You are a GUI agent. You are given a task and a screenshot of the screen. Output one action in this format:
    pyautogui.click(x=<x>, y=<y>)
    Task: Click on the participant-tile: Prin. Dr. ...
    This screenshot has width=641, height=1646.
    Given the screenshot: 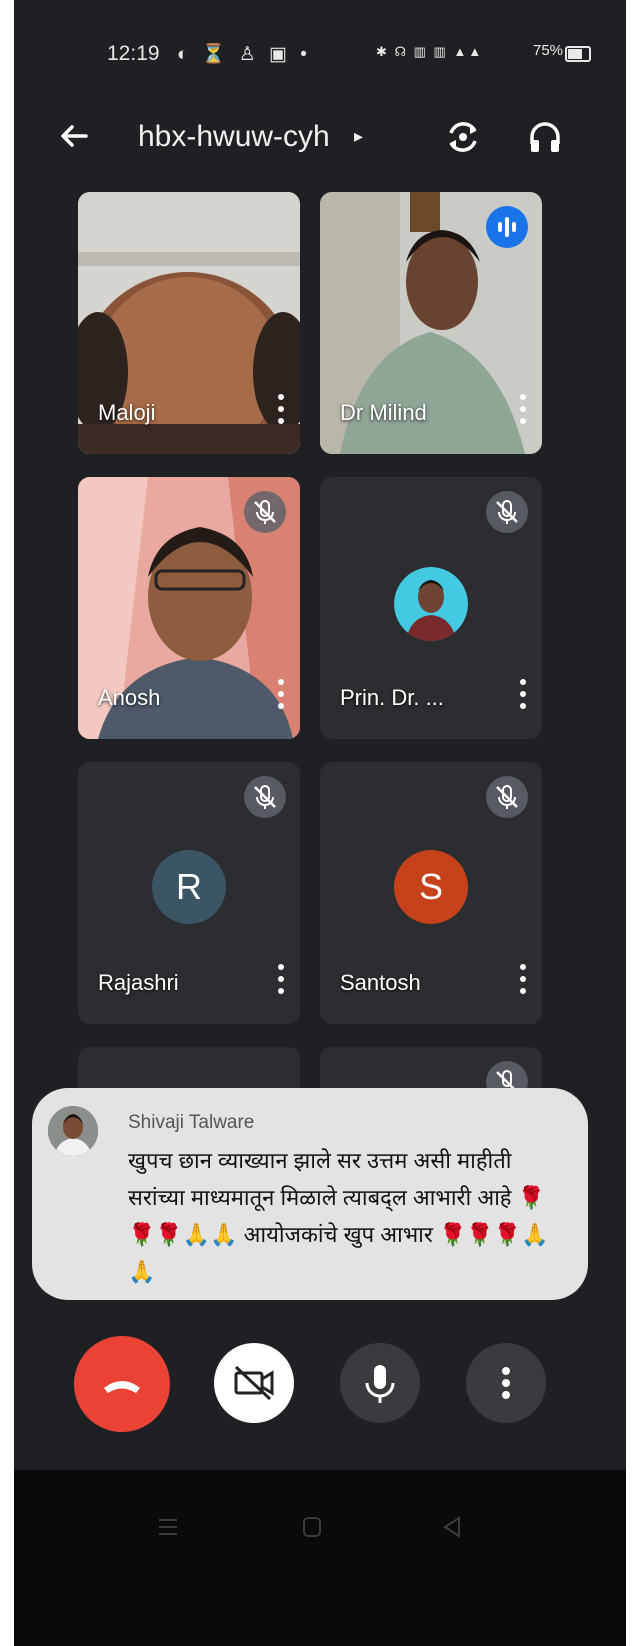 What is the action you would take?
    pyautogui.click(x=431, y=608)
    